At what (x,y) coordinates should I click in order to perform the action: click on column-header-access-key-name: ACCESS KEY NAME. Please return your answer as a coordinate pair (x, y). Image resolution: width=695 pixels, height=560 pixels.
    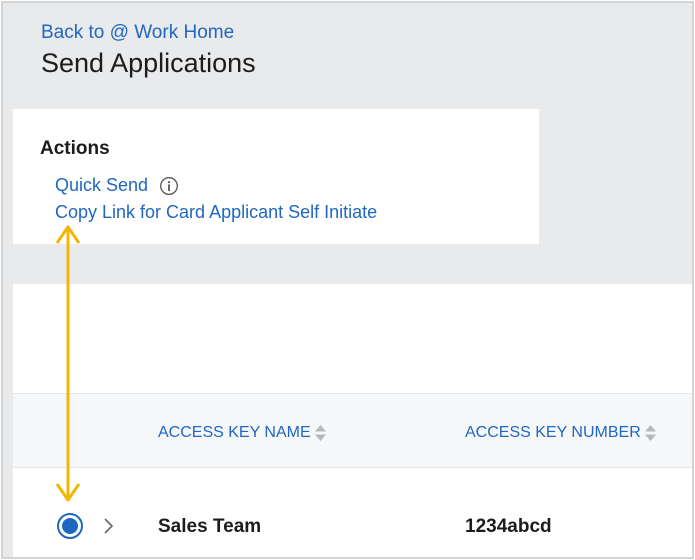
    Looking at the image, I should click on (242, 433).